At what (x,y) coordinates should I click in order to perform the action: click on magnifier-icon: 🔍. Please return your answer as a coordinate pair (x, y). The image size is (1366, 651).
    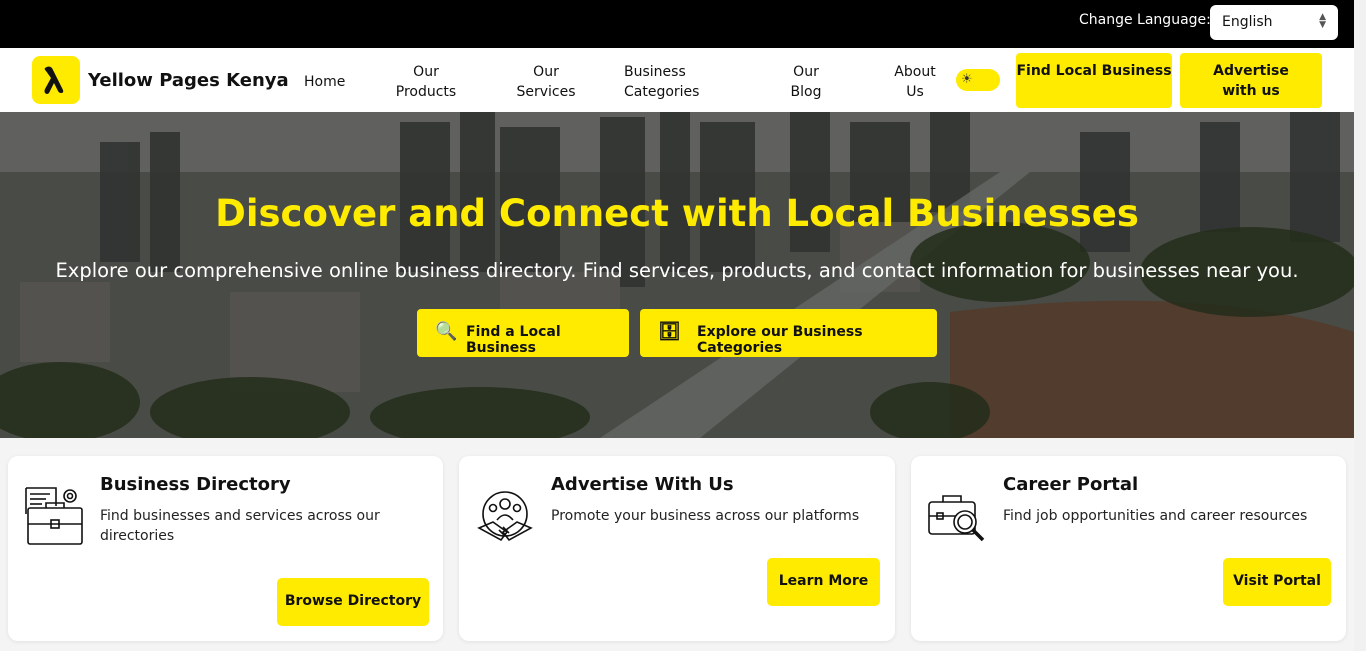
    Looking at the image, I should click on (446, 331).